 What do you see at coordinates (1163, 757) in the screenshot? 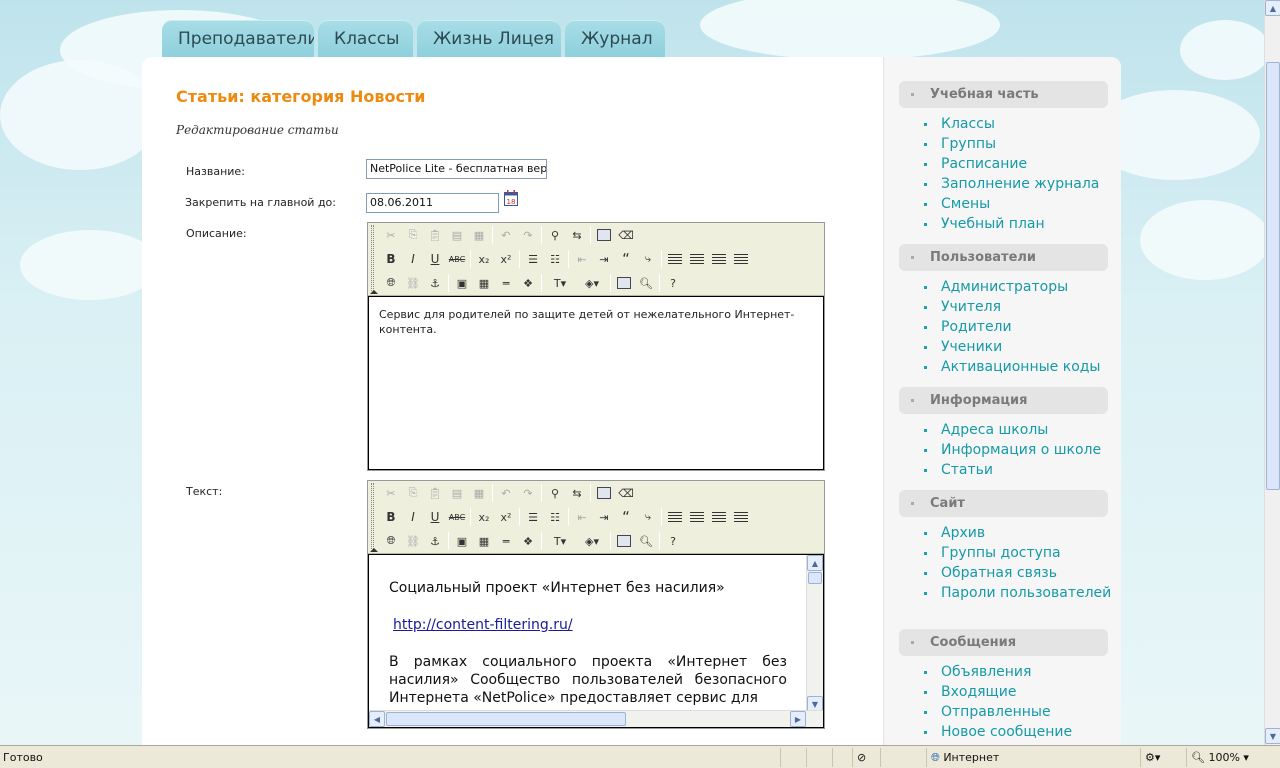
I see `protected-mode-icon: ⚙▾` at bounding box center [1163, 757].